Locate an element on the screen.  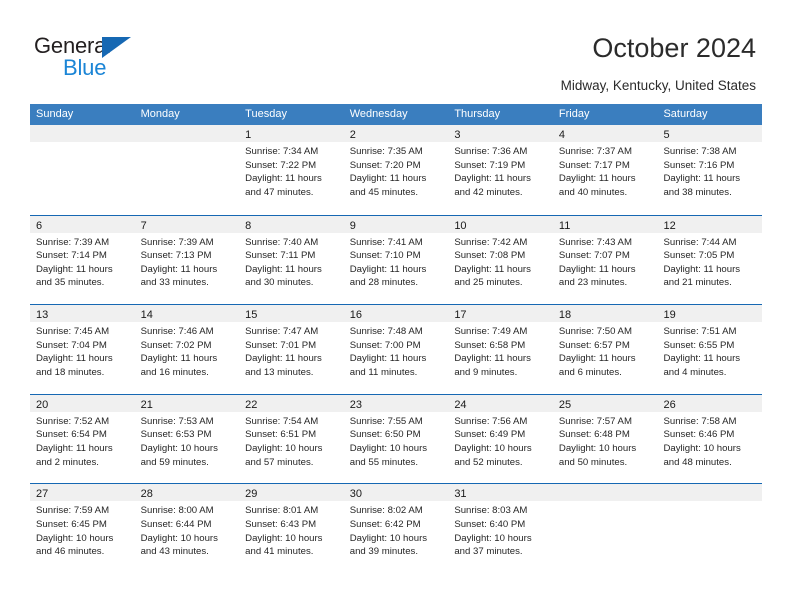
day-number: 31 is located at coordinates (460, 494).